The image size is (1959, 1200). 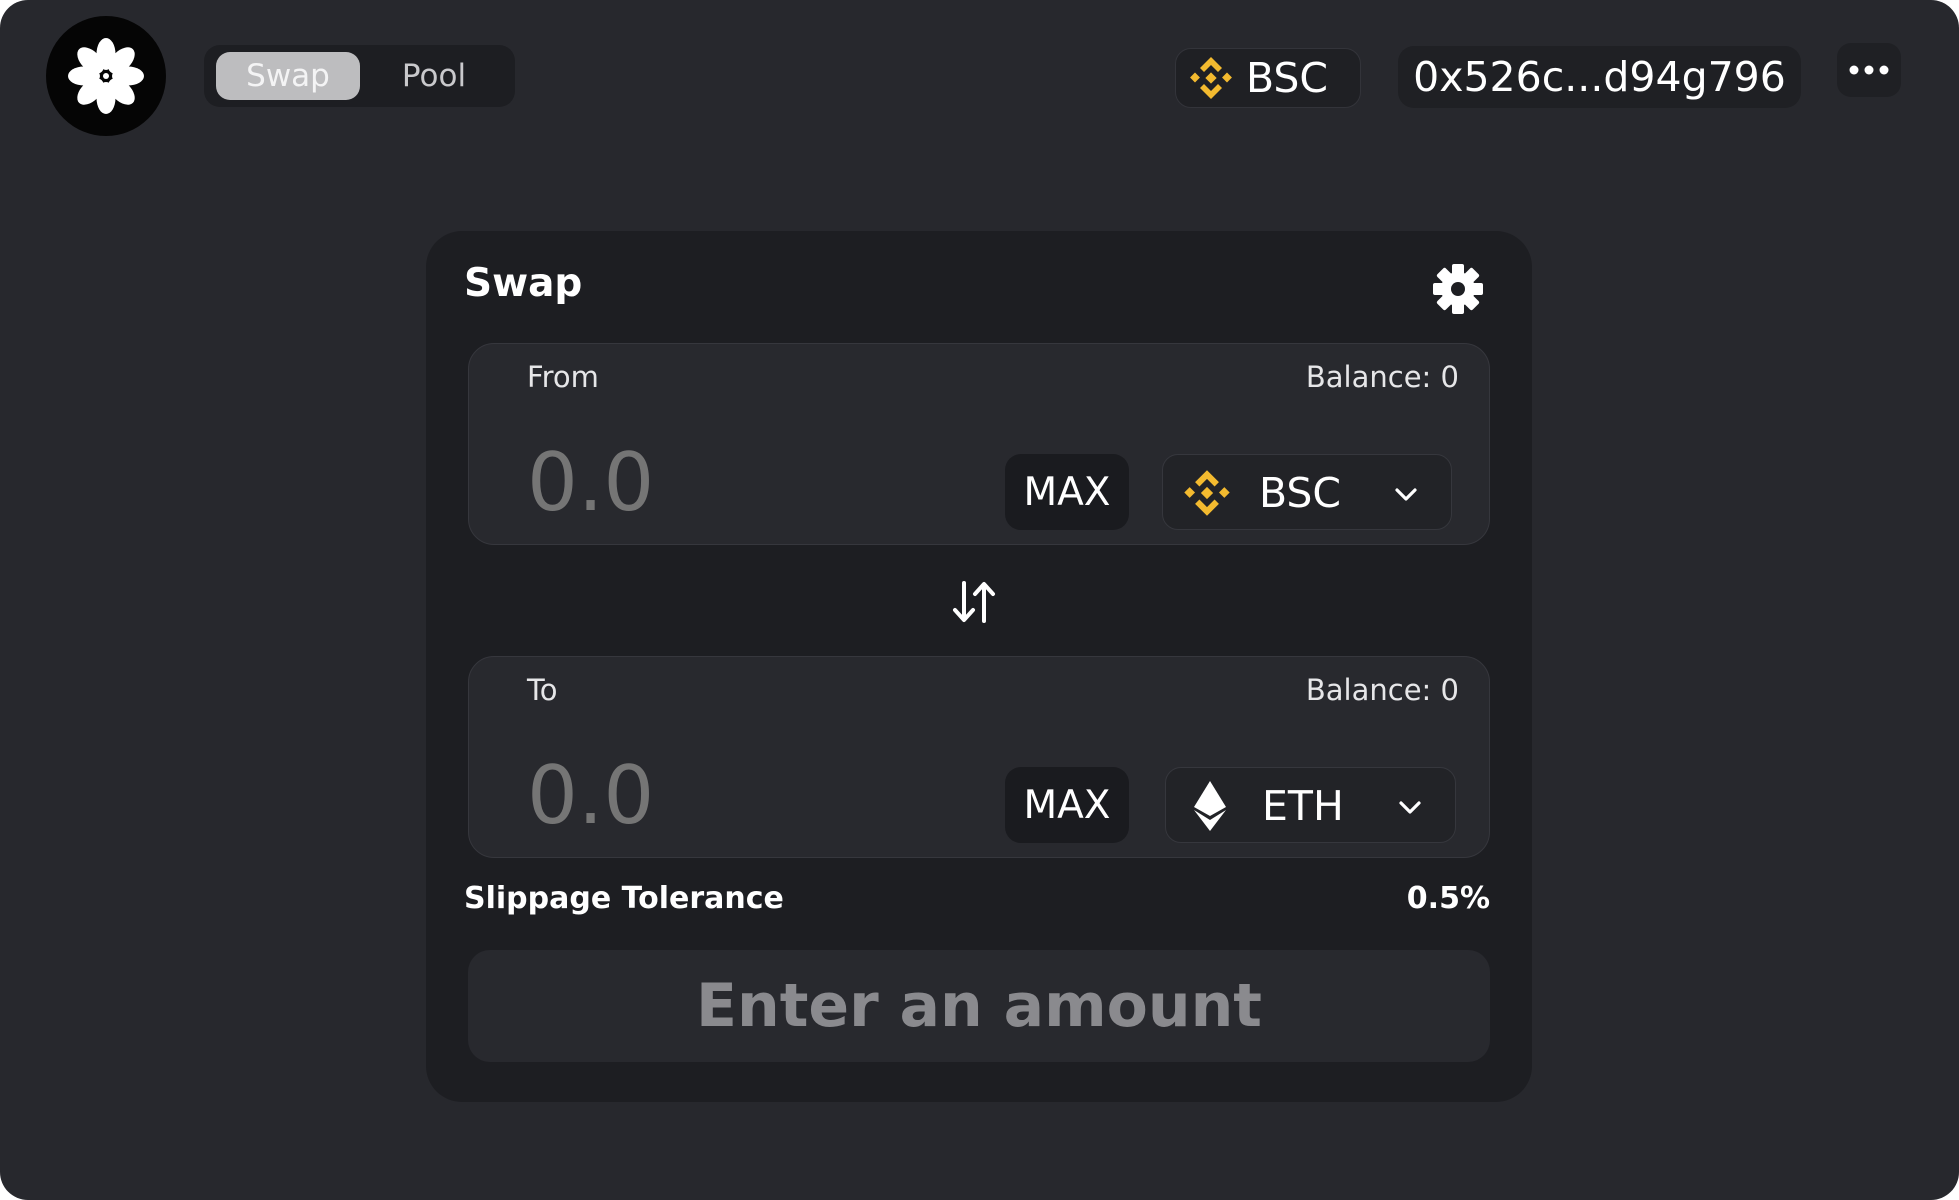 I want to click on nav-tabs: Swap Pool, so click(x=359, y=76).